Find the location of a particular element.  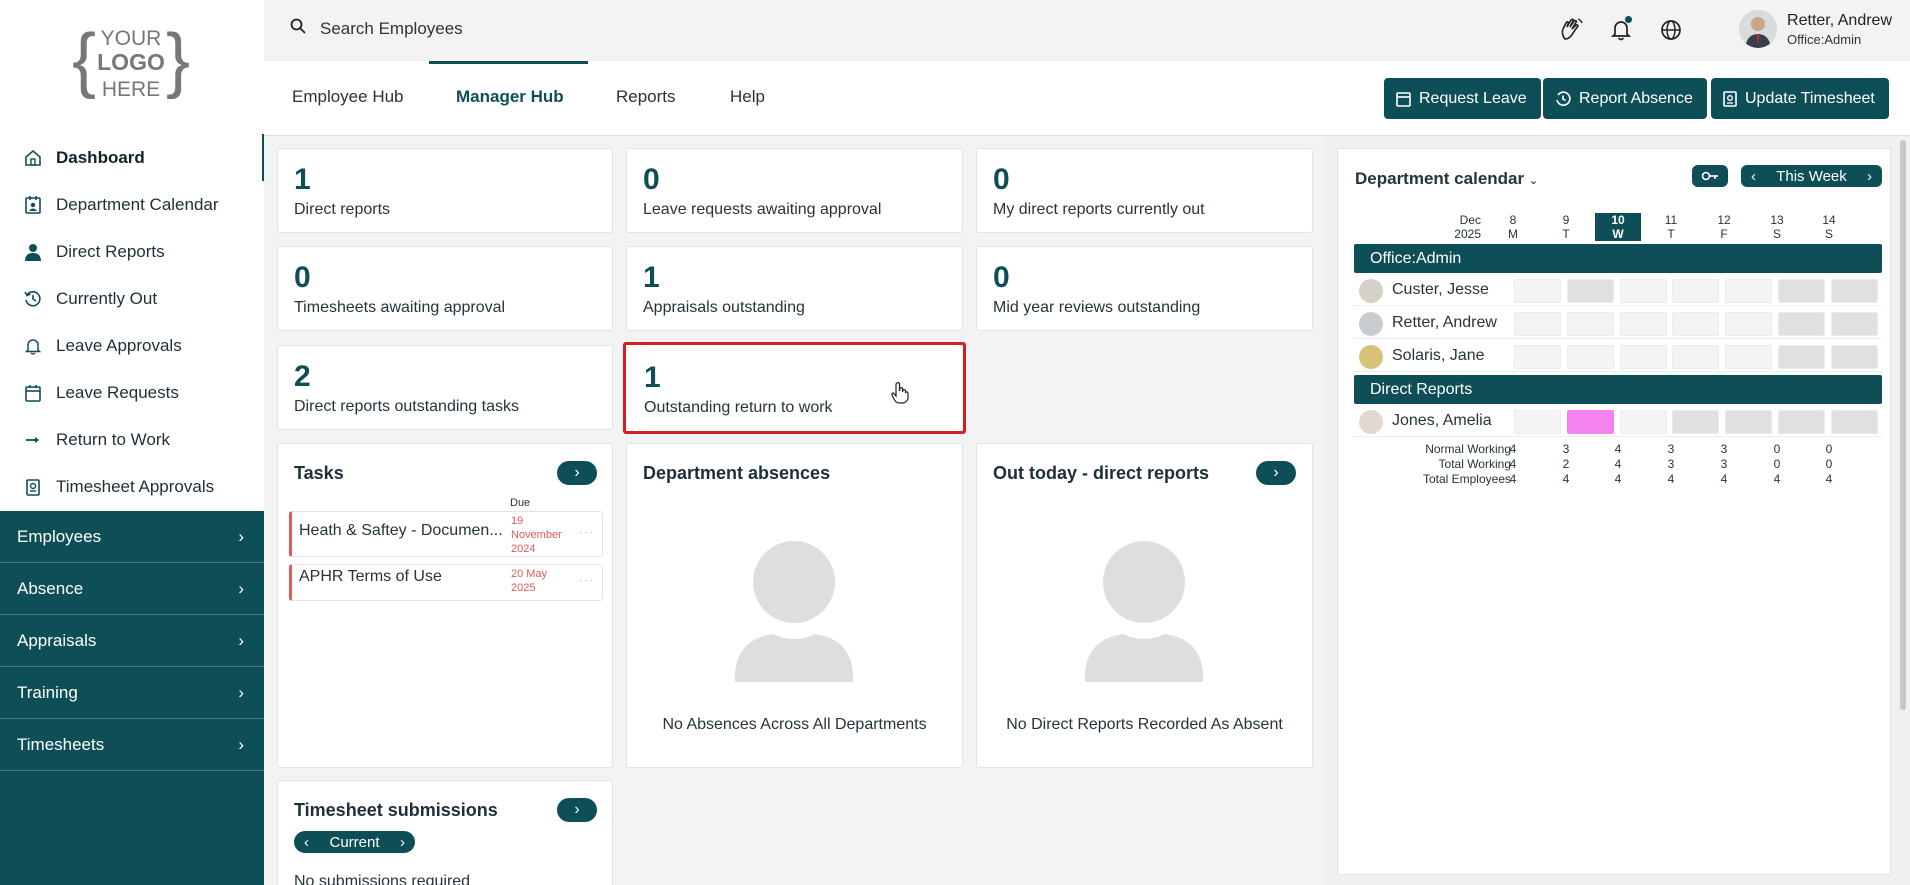

calendar-group-header: Office:Admin is located at coordinates (1618, 258).